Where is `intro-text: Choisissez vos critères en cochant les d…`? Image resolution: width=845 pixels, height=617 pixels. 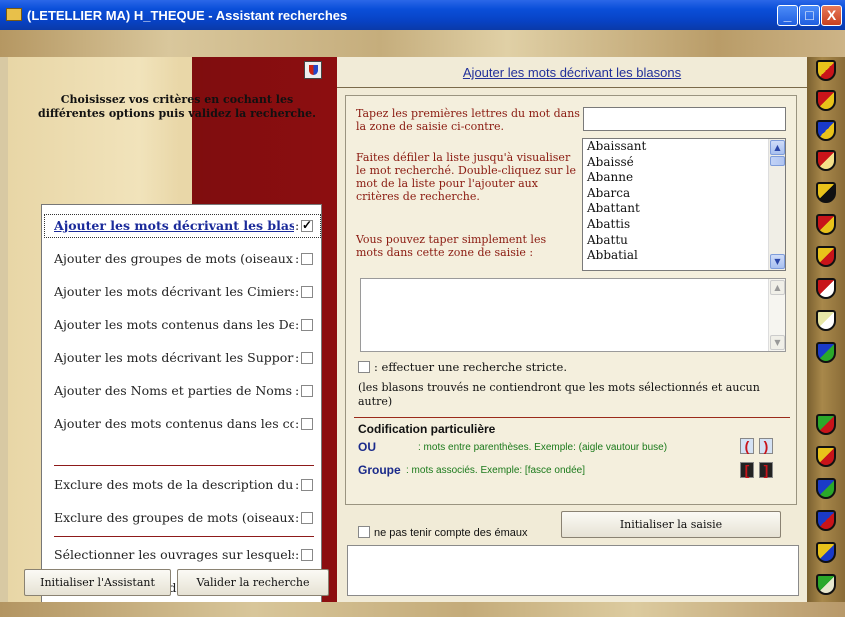 intro-text: Choisissez vos critères en cochant les d… is located at coordinates (177, 106).